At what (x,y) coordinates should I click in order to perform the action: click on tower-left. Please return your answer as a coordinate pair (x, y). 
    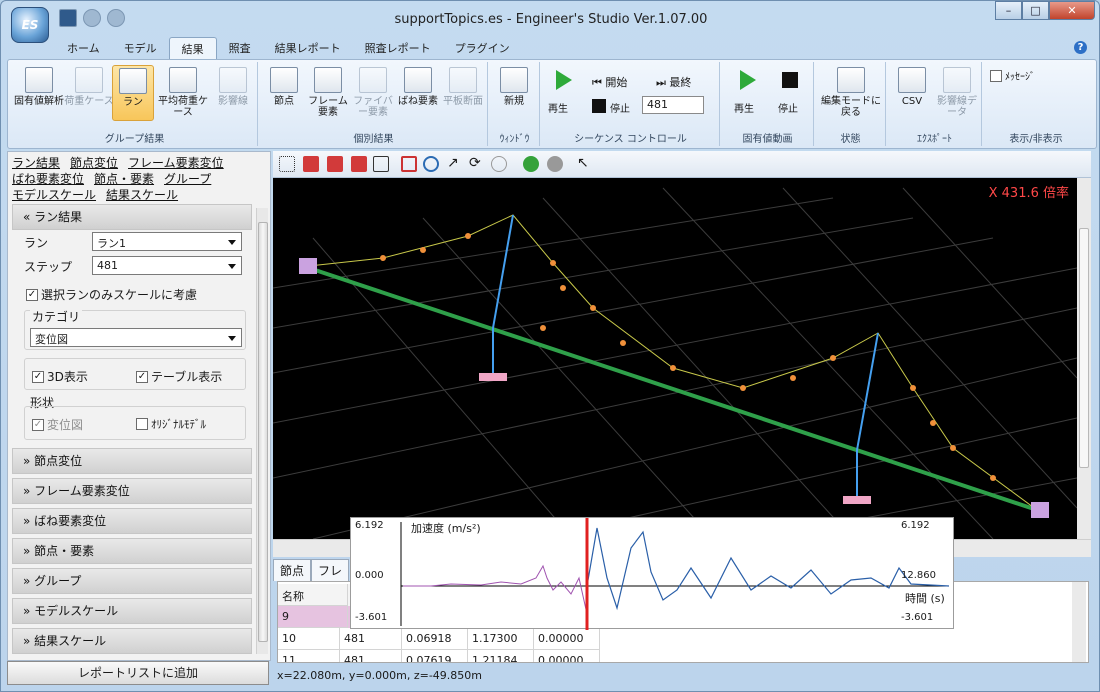
    Looking at the image, I should click on (503, 271).